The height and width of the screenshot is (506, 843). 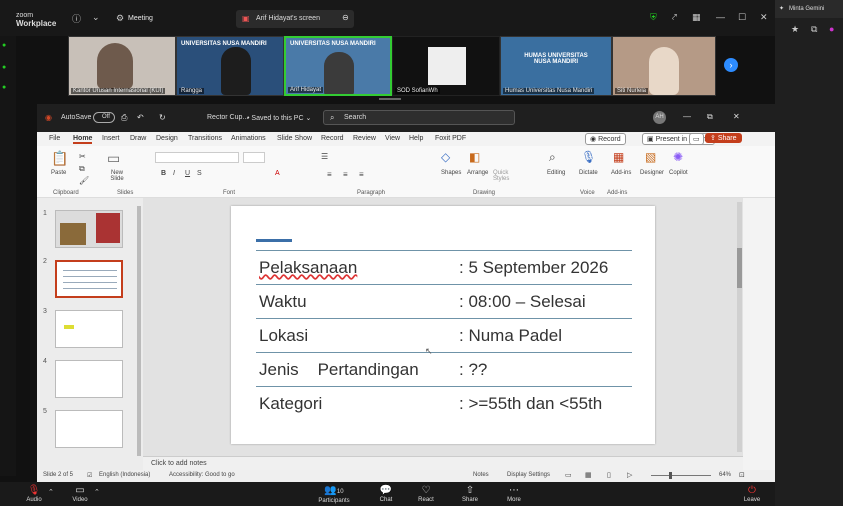 What do you see at coordinates (324, 156) in the screenshot?
I see `bullets-icon: ☰` at bounding box center [324, 156].